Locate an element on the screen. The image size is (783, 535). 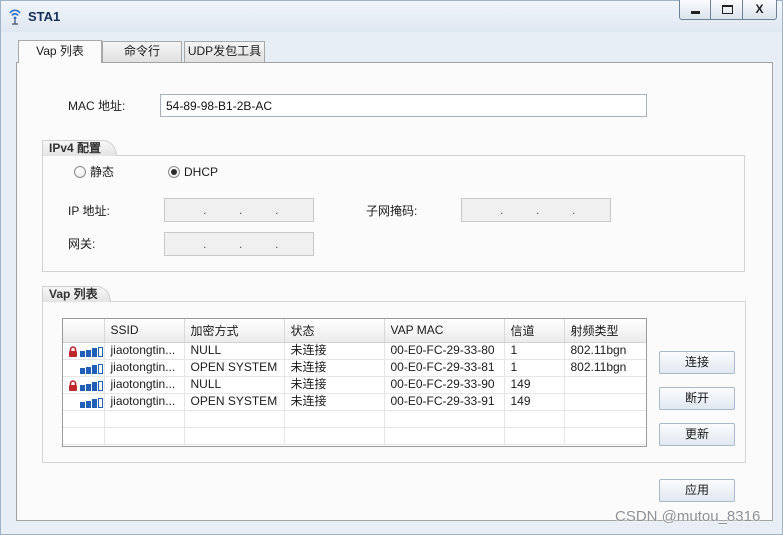
column-header-status: 状态 is located at coordinates (334, 331).